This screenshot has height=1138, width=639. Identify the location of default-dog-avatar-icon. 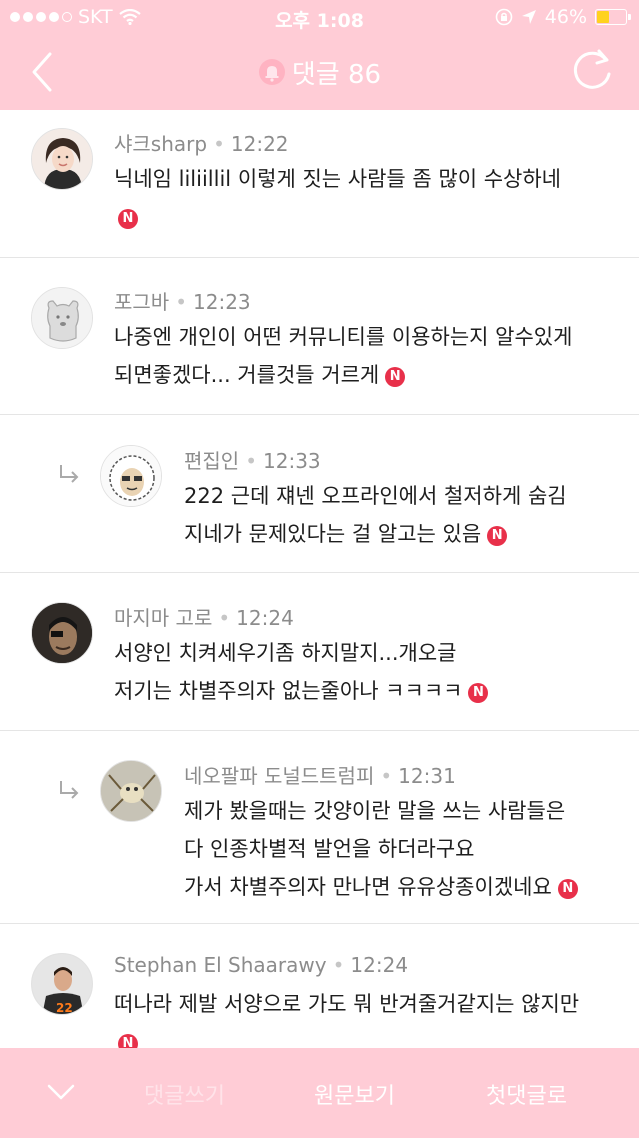
(62, 318).